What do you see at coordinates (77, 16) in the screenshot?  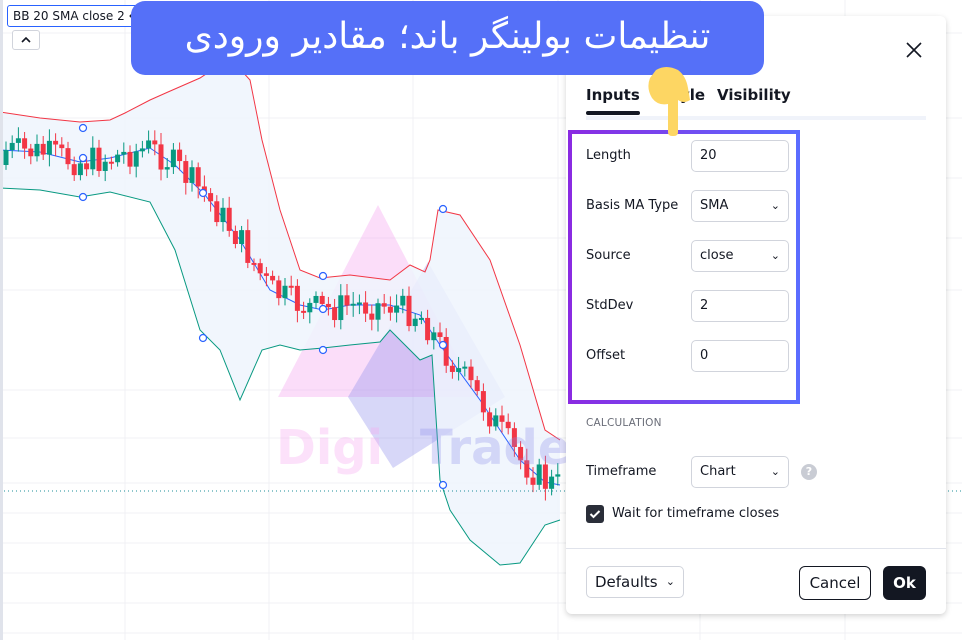 I see `indicator-legend: BB 20 SMA close 2` at bounding box center [77, 16].